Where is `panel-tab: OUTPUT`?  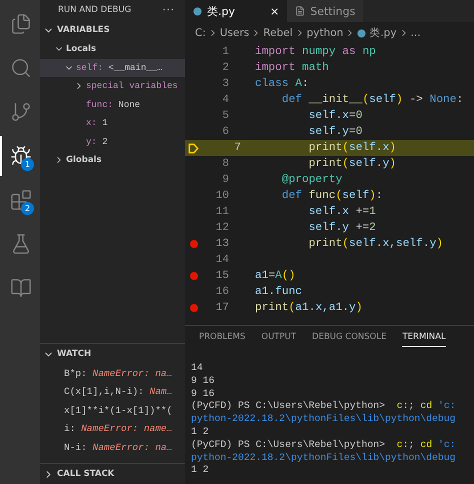
panel-tab: OUTPUT is located at coordinates (278, 339).